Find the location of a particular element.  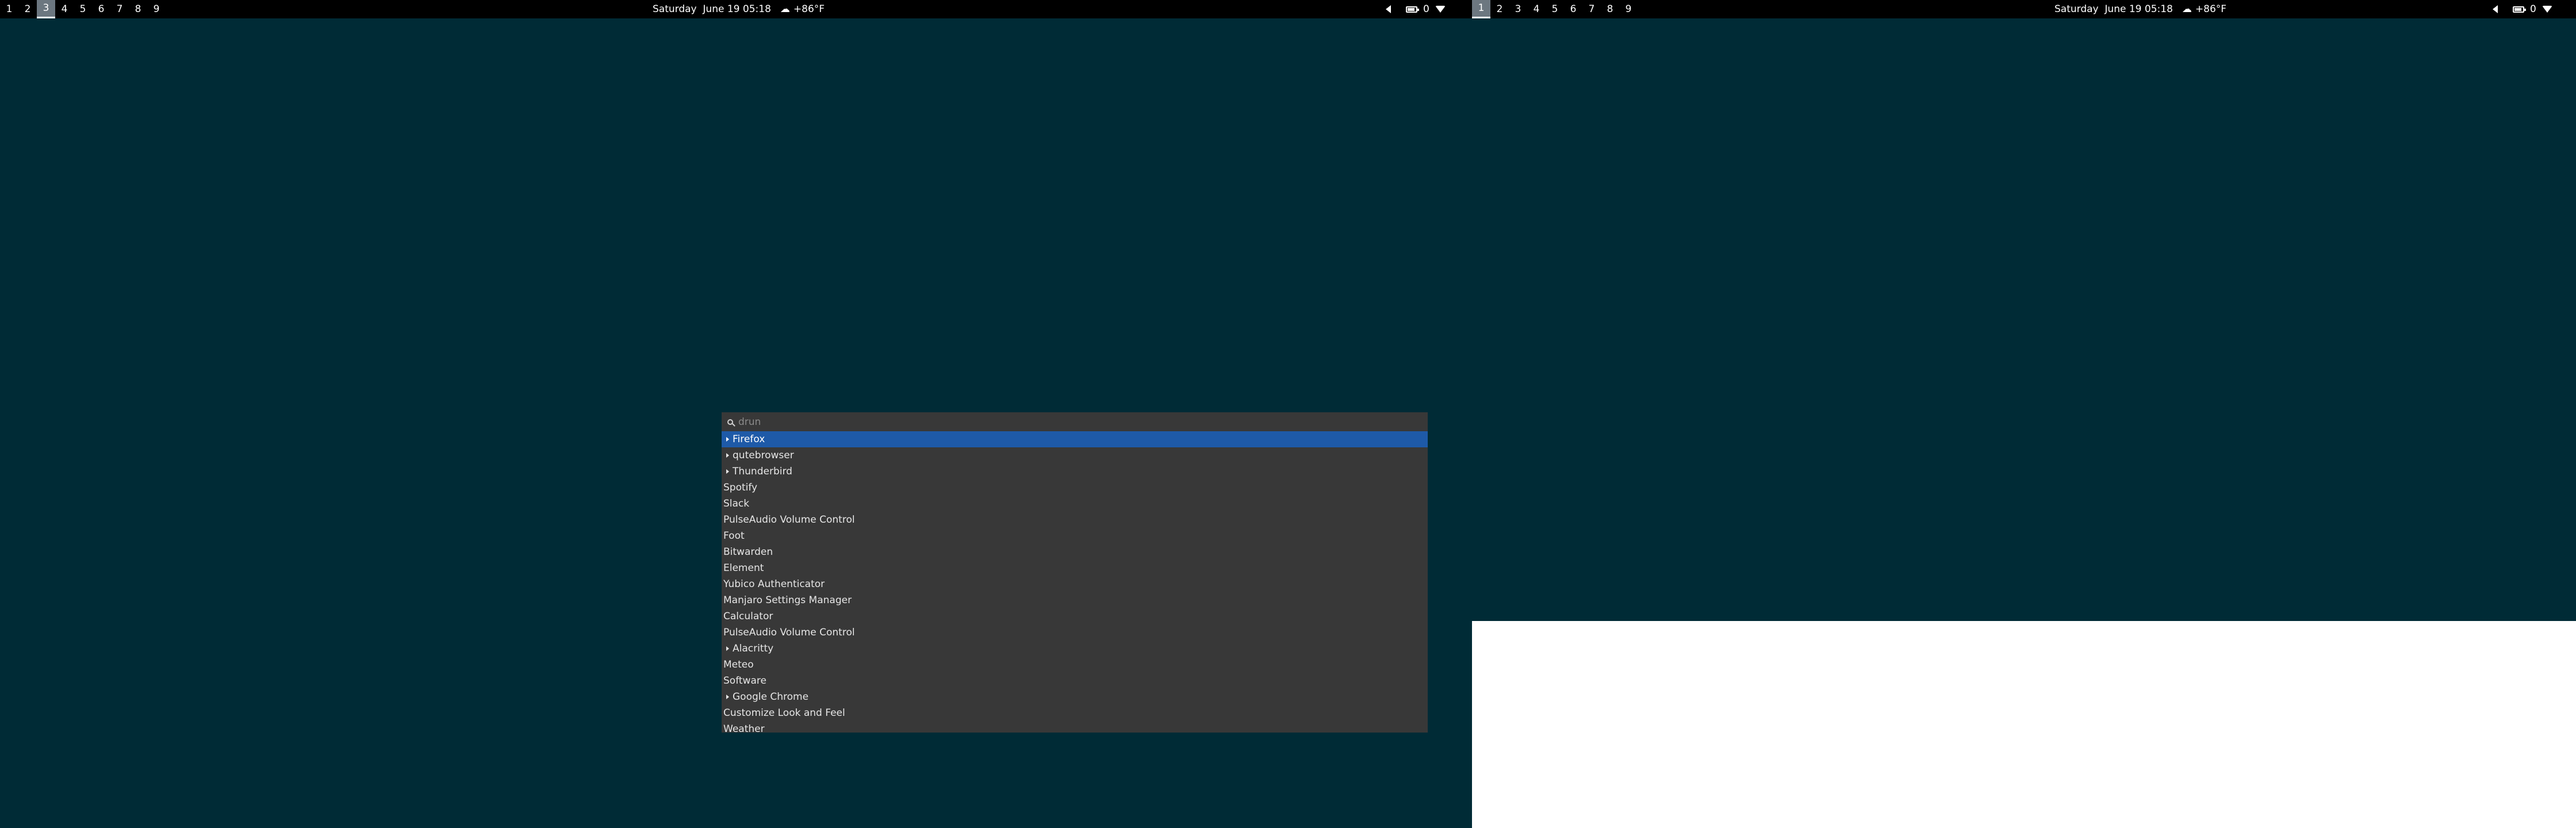

launcher-result-item: Calculator is located at coordinates (1075, 616).